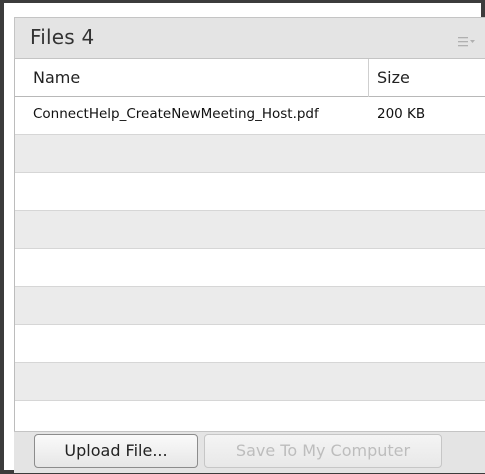  Describe the element at coordinates (176, 114) in the screenshot. I see `file-name-cell: ConnectHelp_CreateNewMeeting_Host.pdf` at that location.